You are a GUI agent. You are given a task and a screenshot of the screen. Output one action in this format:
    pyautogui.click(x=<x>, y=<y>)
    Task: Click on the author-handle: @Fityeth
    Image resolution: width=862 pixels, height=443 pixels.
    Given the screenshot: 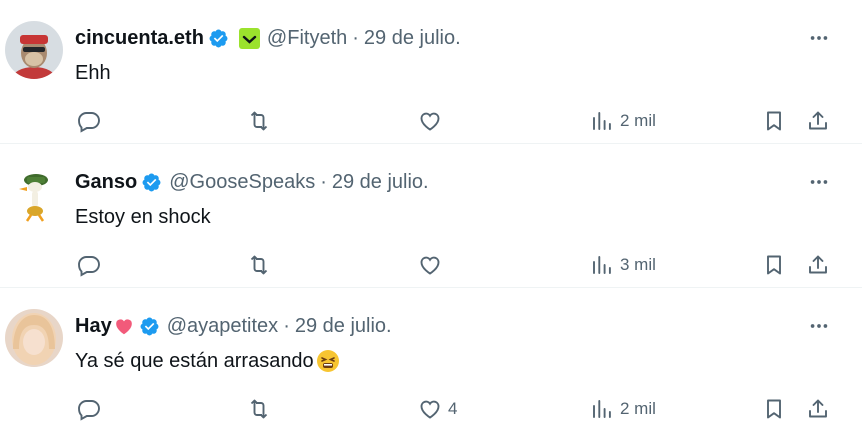 What is the action you would take?
    pyautogui.click(x=307, y=38)
    